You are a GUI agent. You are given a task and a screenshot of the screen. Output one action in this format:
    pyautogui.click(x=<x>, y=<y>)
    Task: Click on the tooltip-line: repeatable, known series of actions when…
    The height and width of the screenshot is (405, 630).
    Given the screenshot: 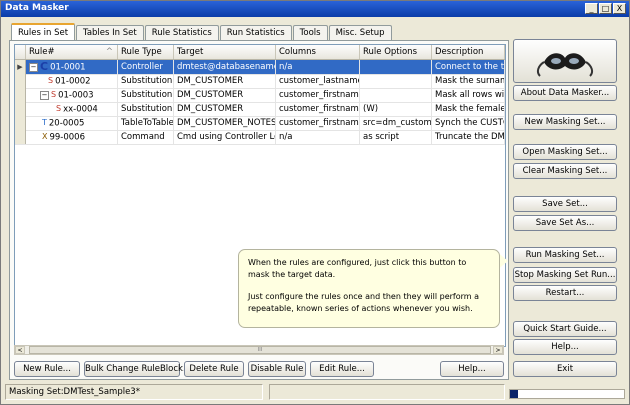 What is the action you would take?
    pyautogui.click(x=360, y=308)
    